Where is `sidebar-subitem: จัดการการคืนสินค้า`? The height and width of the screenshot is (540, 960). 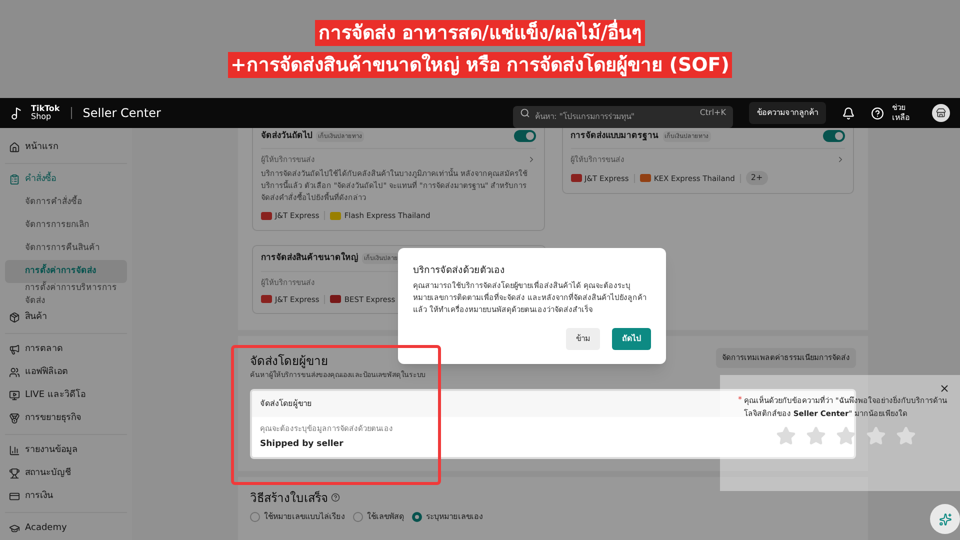 sidebar-subitem: จัดการการคืนสินค้า is located at coordinates (66, 248).